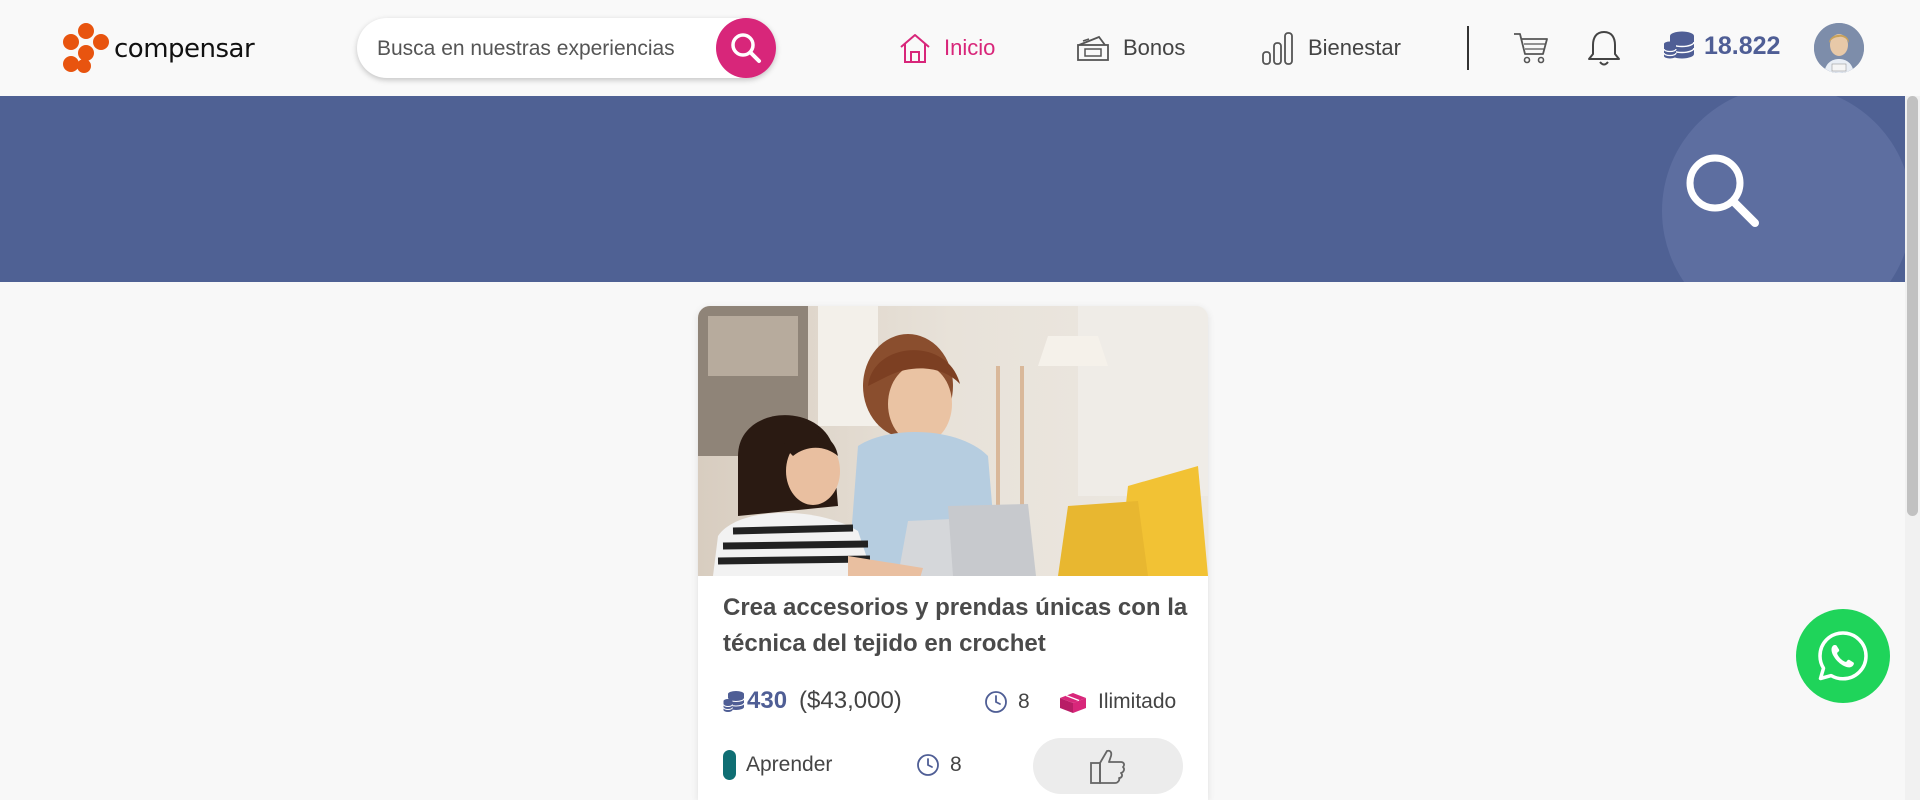 This screenshot has height=800, width=1920. What do you see at coordinates (953, 441) in the screenshot?
I see `experience-image` at bounding box center [953, 441].